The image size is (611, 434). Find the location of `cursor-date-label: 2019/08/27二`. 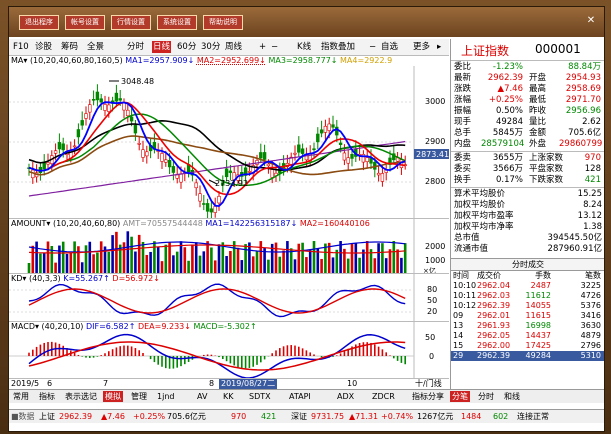

cursor-date-label: 2019/08/27二 is located at coordinates (248, 384).